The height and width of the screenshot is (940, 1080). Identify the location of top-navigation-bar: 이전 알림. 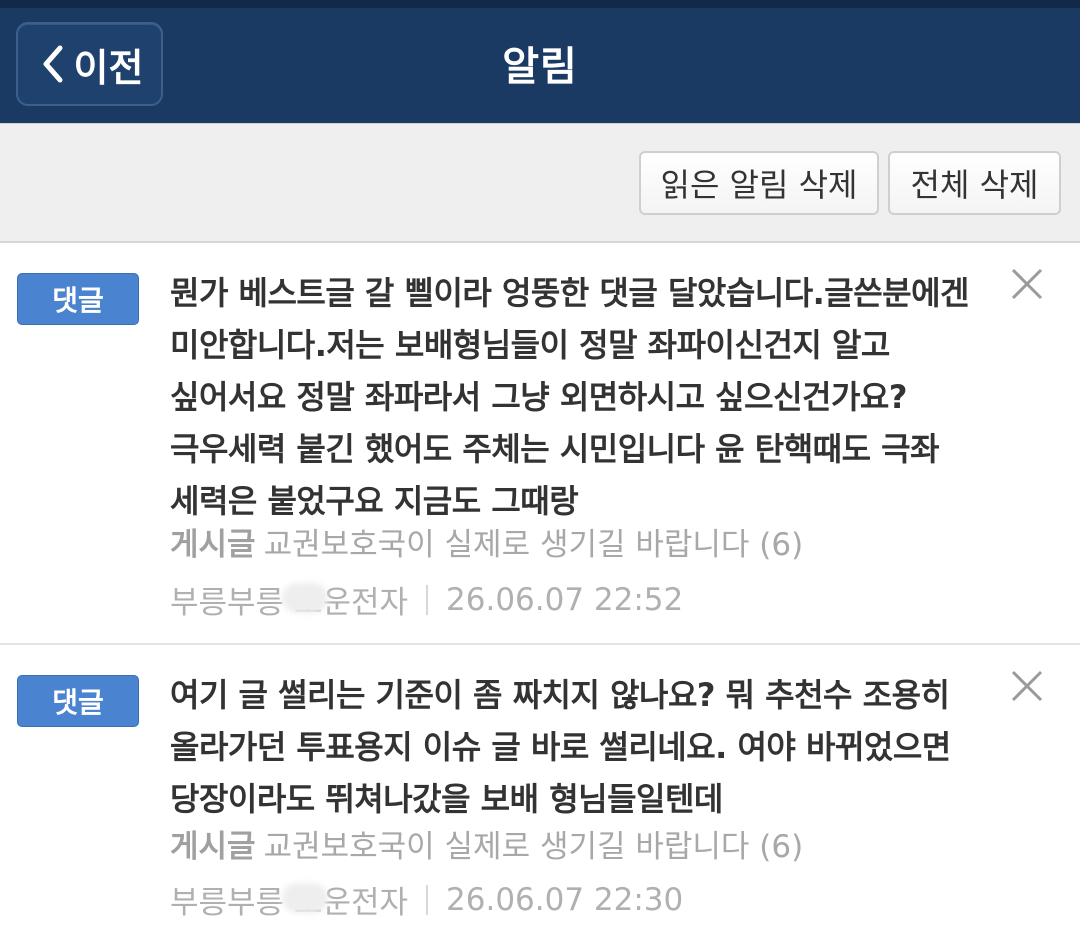
(540, 61).